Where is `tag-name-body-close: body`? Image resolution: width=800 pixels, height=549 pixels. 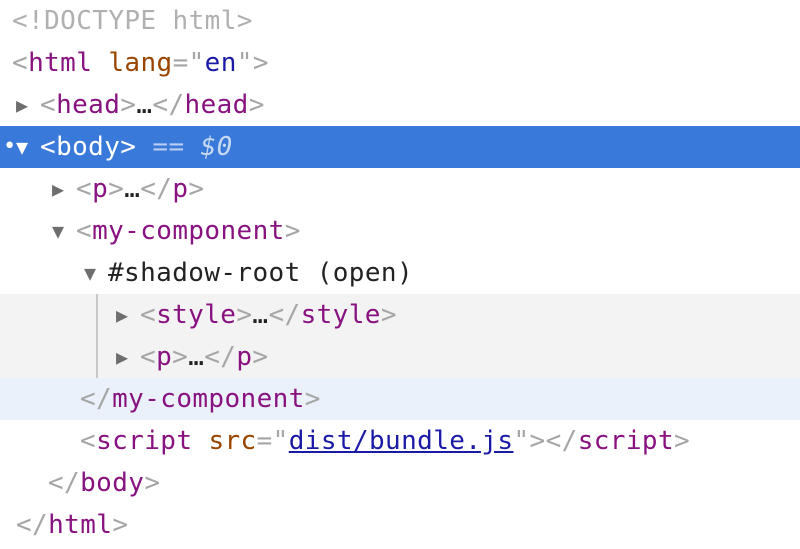 tag-name-body-close: body is located at coordinates (112, 483).